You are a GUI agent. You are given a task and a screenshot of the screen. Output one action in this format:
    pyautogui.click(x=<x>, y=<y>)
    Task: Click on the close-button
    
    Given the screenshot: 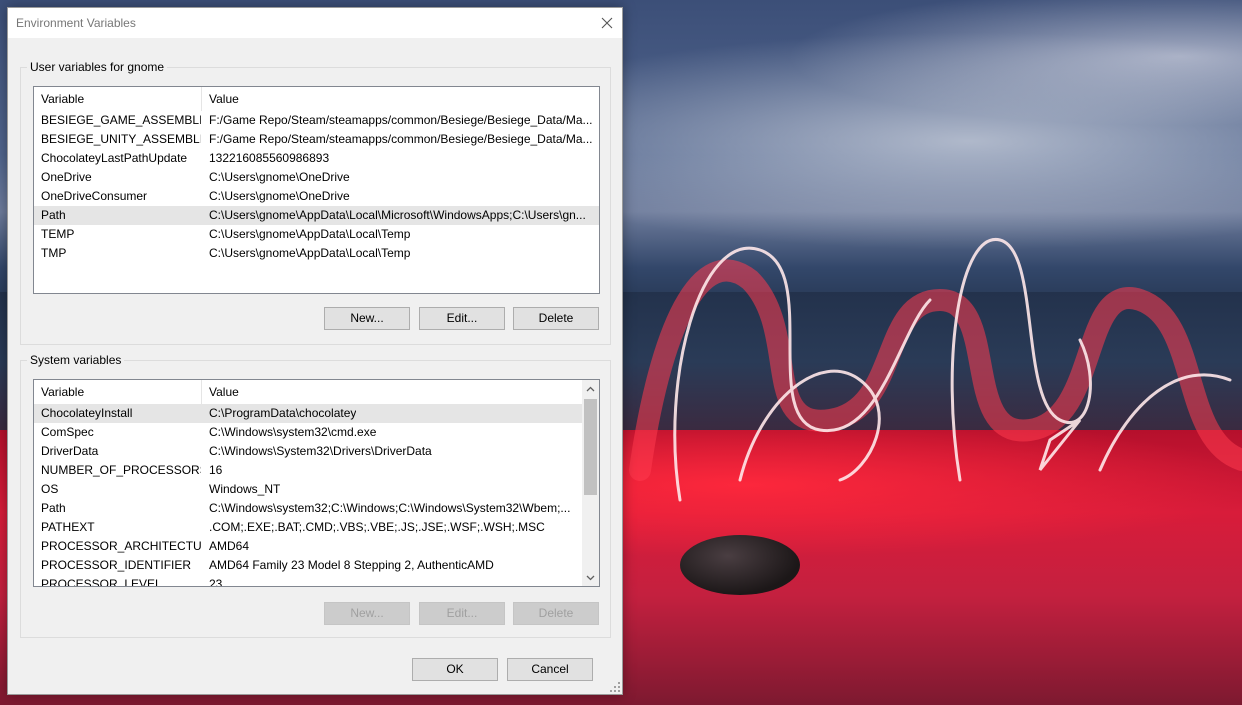 What is the action you would take?
    pyautogui.click(x=607, y=23)
    